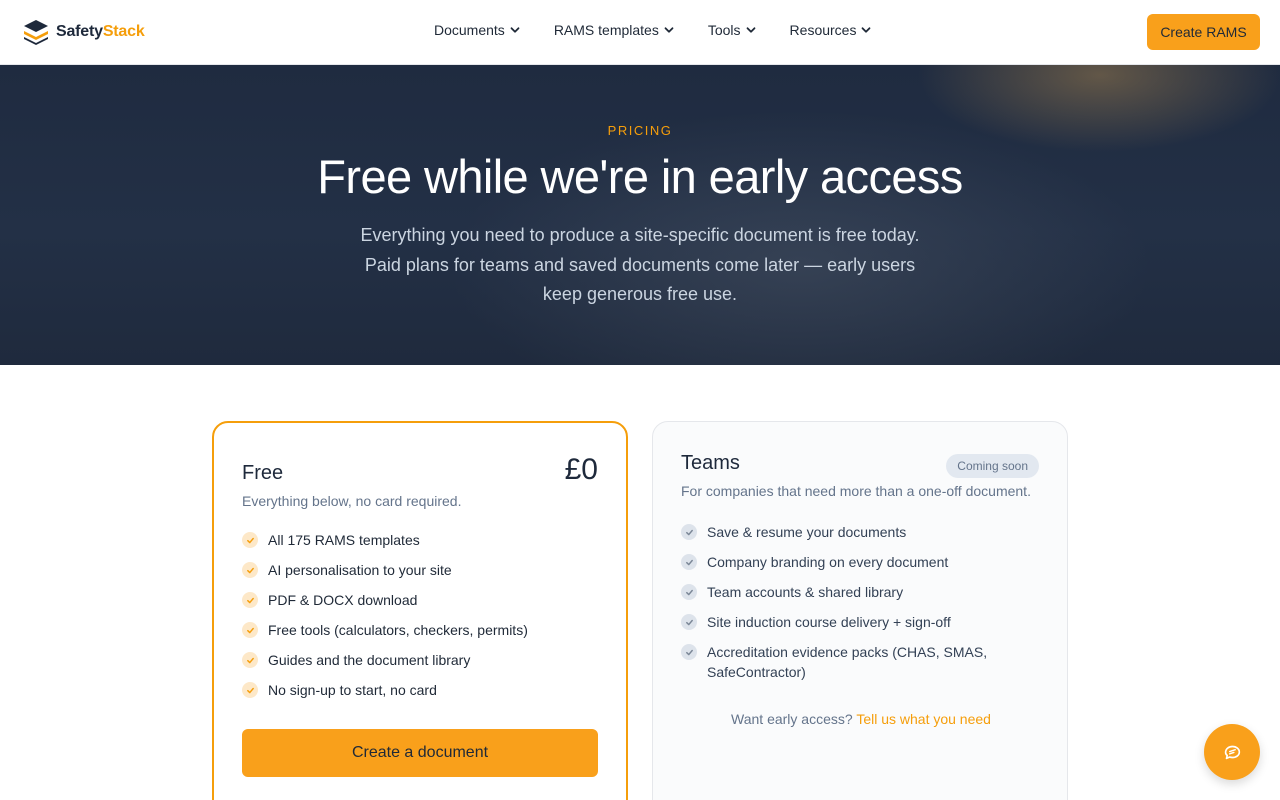  What do you see at coordinates (823, 30) in the screenshot?
I see `nav-item-label: Resources` at bounding box center [823, 30].